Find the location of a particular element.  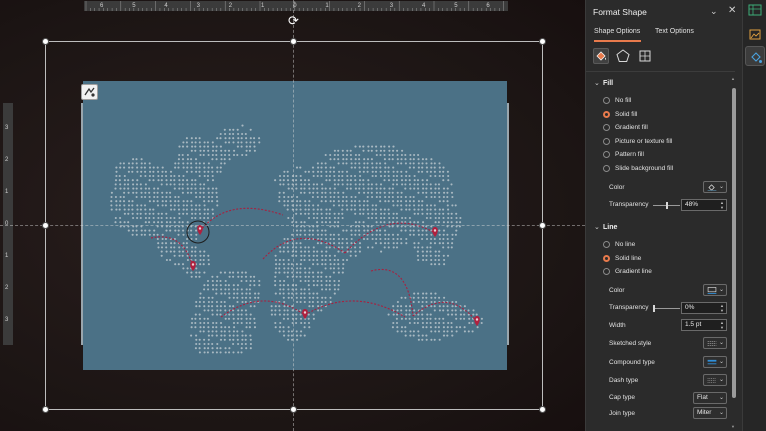

cap-type-label: Cap type is located at coordinates (622, 397).